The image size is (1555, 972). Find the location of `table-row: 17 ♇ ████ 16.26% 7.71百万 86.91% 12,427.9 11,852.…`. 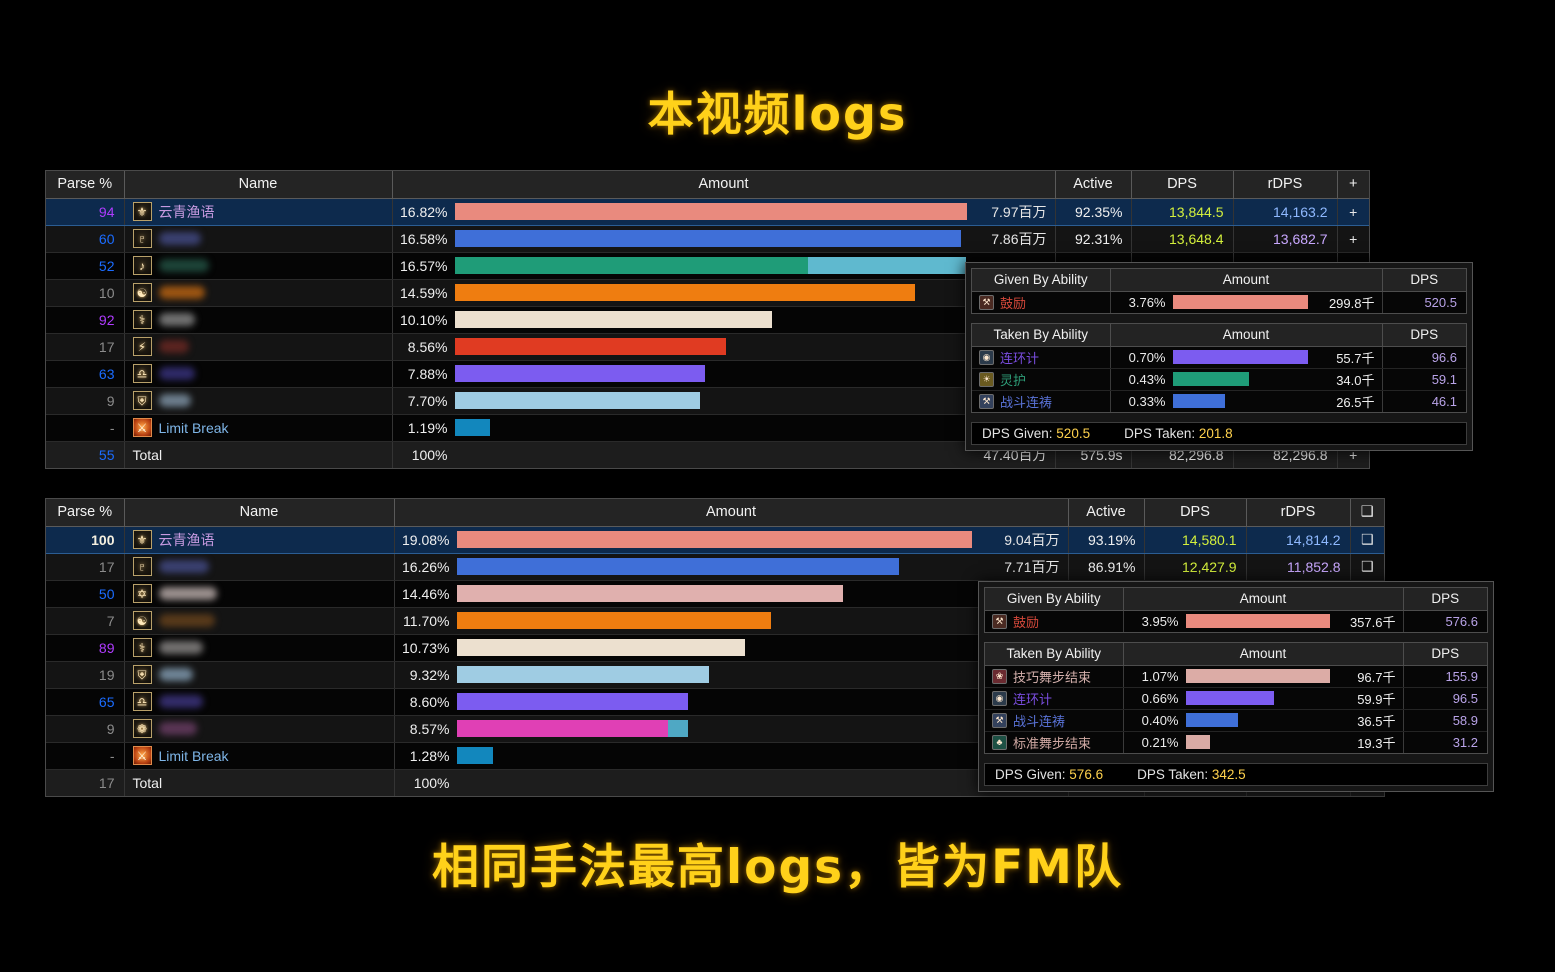

table-row: 17 ♇ ████ 16.26% 7.71百万 86.91% 12,427.9 11,852.… is located at coordinates (715, 567).